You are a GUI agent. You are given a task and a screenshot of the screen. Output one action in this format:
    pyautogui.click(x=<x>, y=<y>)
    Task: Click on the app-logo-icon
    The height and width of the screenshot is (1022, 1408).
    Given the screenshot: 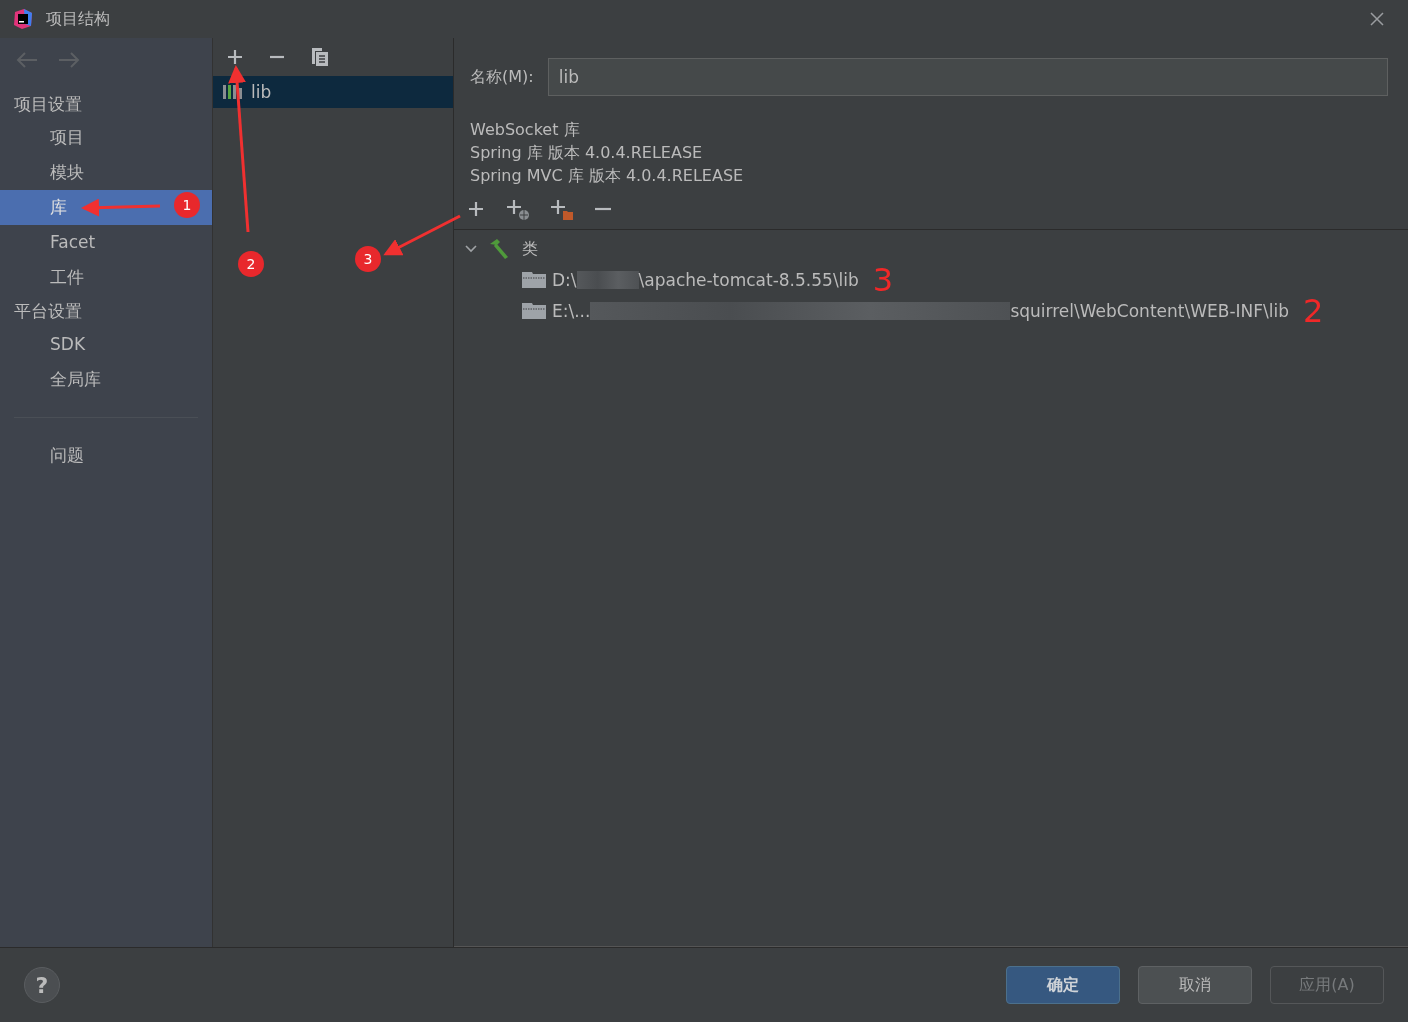 What is the action you would take?
    pyautogui.click(x=23, y=19)
    